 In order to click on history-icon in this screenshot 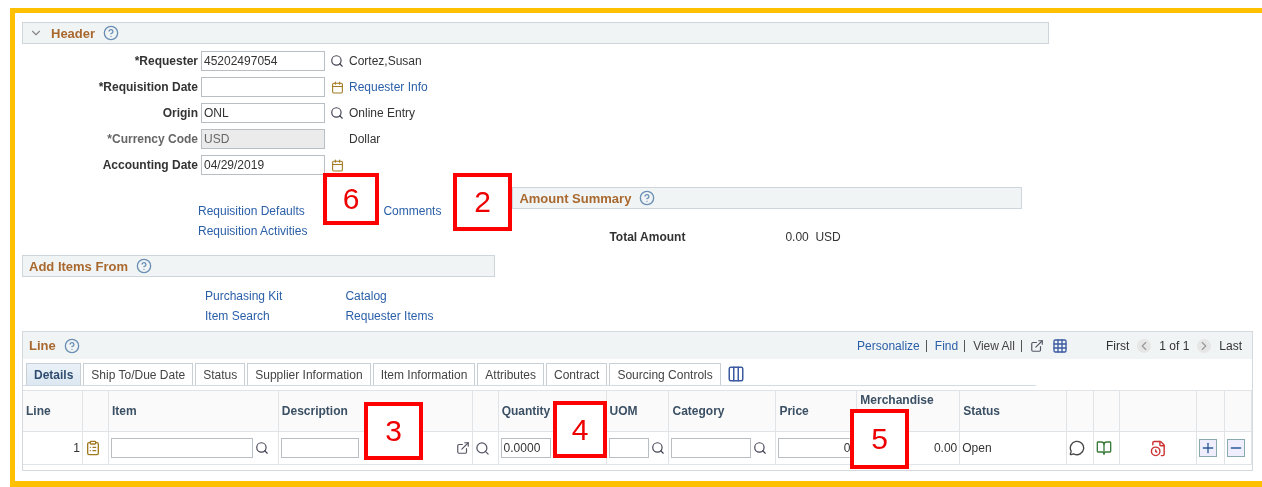, I will do `click(1158, 448)`.